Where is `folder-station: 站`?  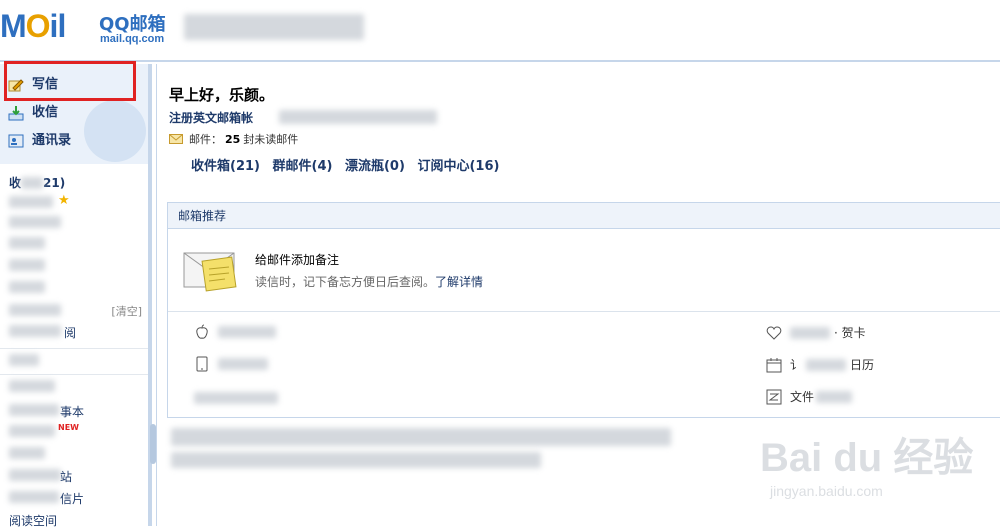 folder-station: 站 is located at coordinates (66, 476).